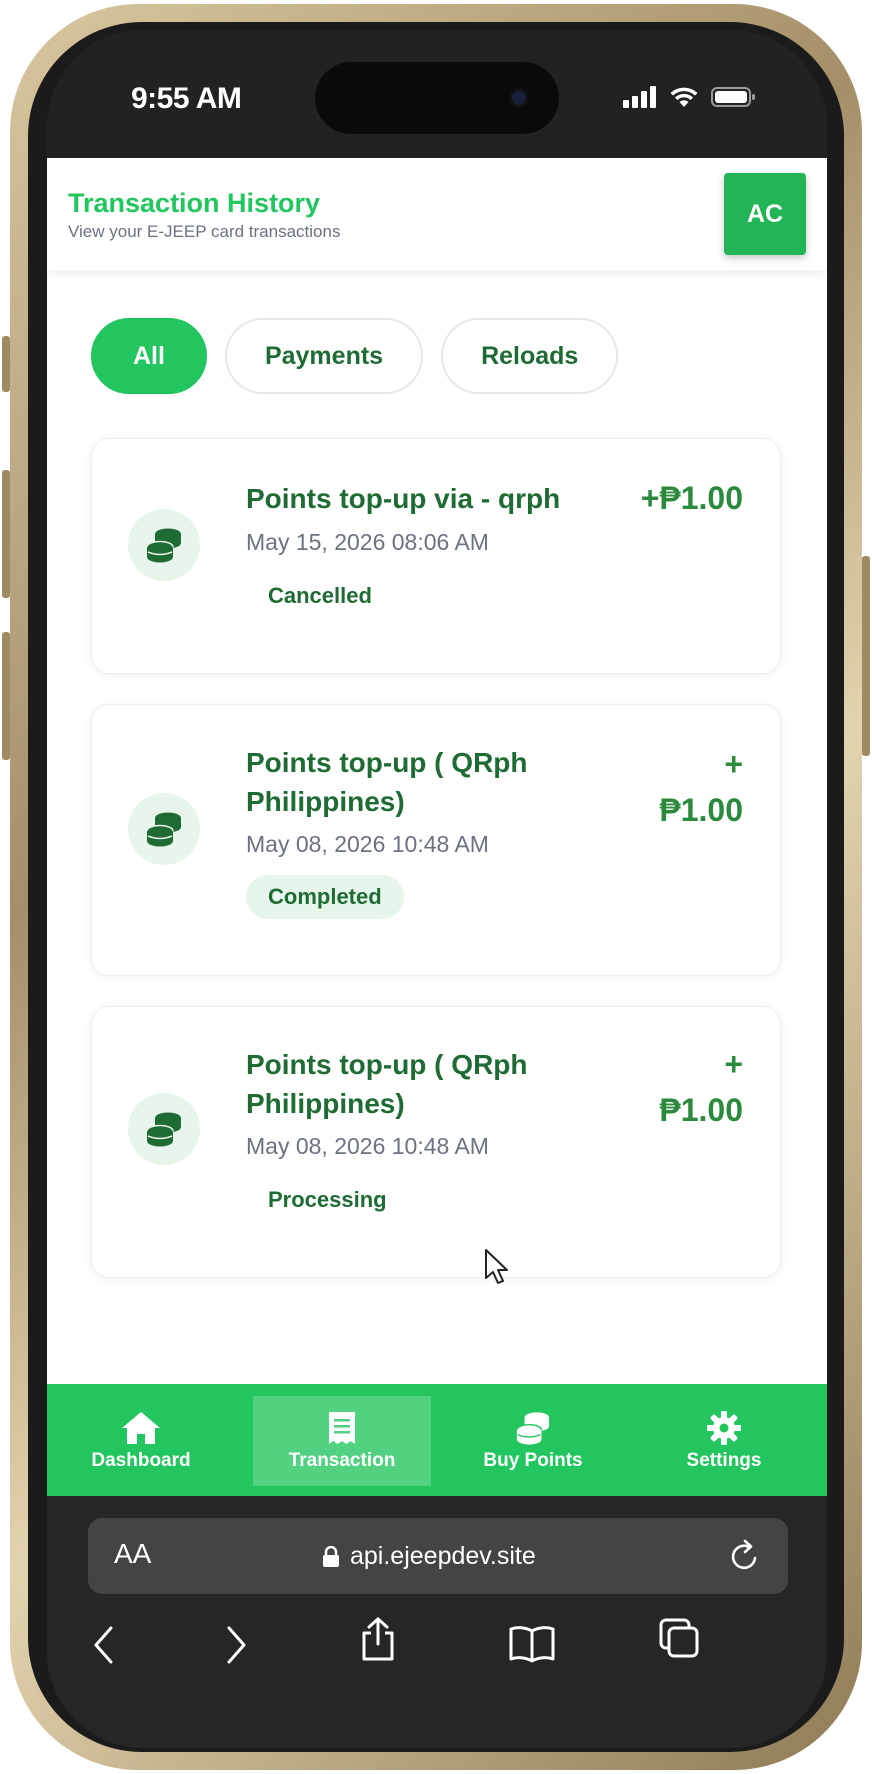 Image resolution: width=872 pixels, height=1774 pixels. What do you see at coordinates (765, 214) in the screenshot?
I see `user-avatar: AC` at bounding box center [765, 214].